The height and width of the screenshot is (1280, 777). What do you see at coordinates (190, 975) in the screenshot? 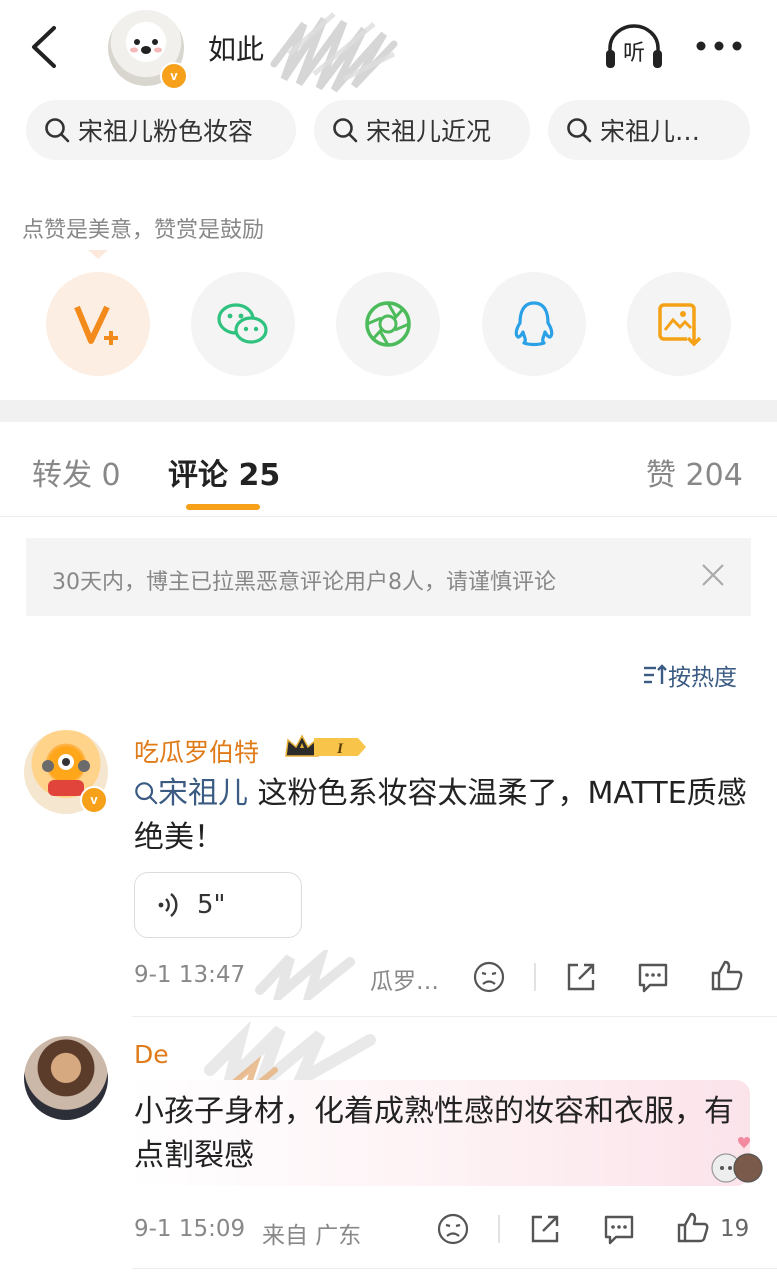
I see `comment-date: 9-1 13:47` at bounding box center [190, 975].